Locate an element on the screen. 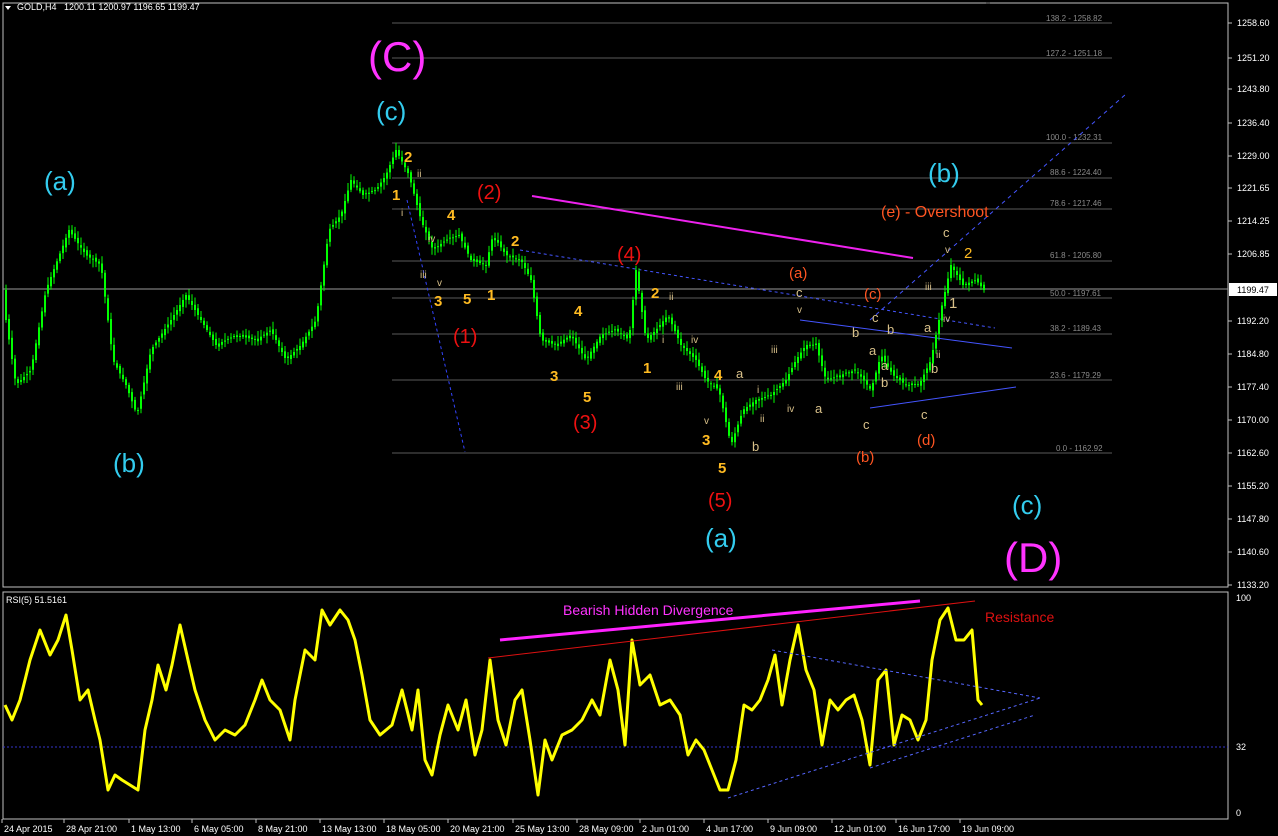 The height and width of the screenshot is (836, 1278). time-tick-label: 20 May 21:00 is located at coordinates (477, 829).